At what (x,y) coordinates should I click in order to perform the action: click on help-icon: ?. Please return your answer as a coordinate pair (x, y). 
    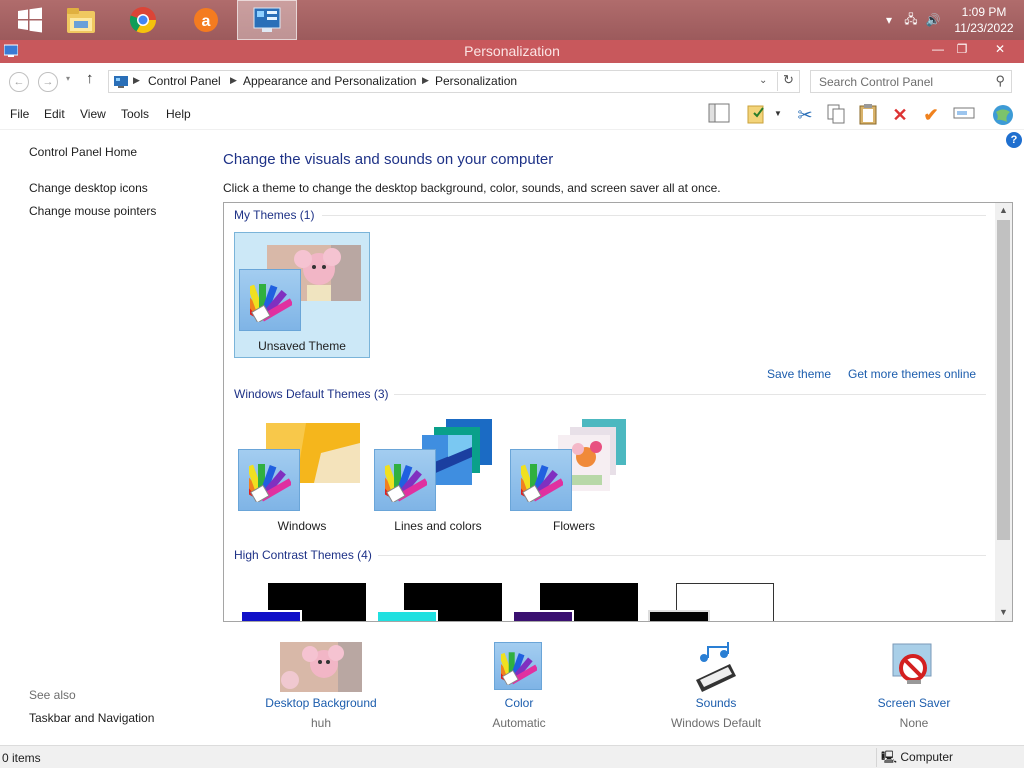
    Looking at the image, I should click on (1014, 140).